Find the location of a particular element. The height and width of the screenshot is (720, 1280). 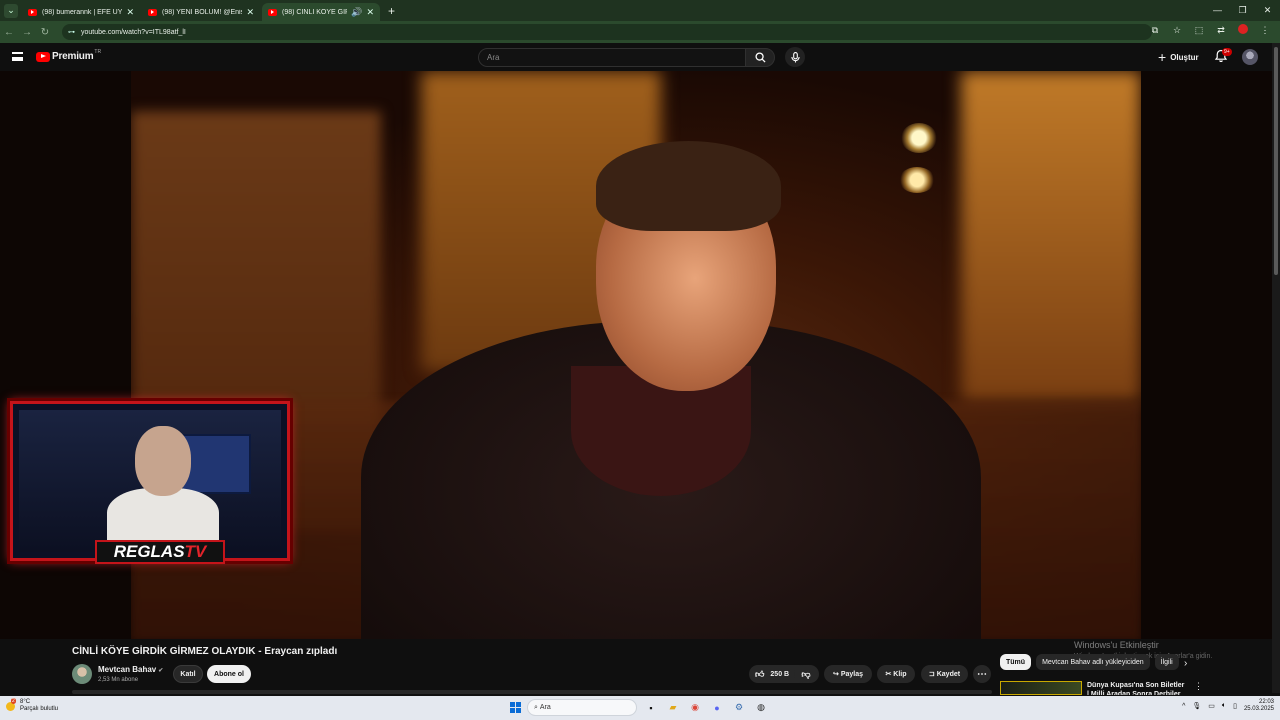

microphone-icon is located at coordinates (795, 56).